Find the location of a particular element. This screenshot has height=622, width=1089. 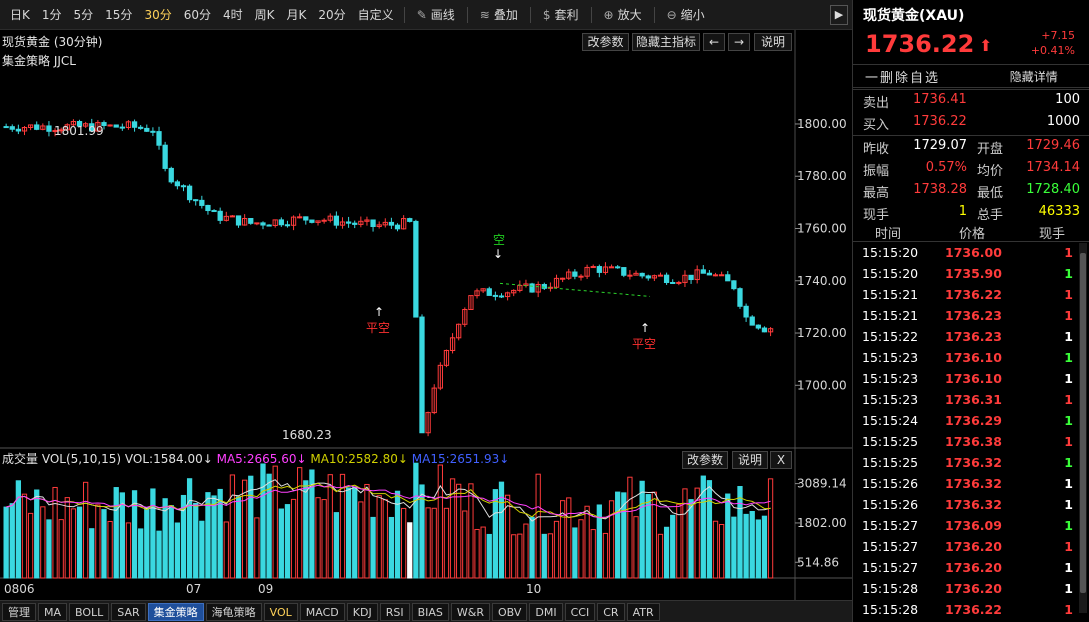

signal-arrow-icon: ↓ is located at coordinates (498, 254).